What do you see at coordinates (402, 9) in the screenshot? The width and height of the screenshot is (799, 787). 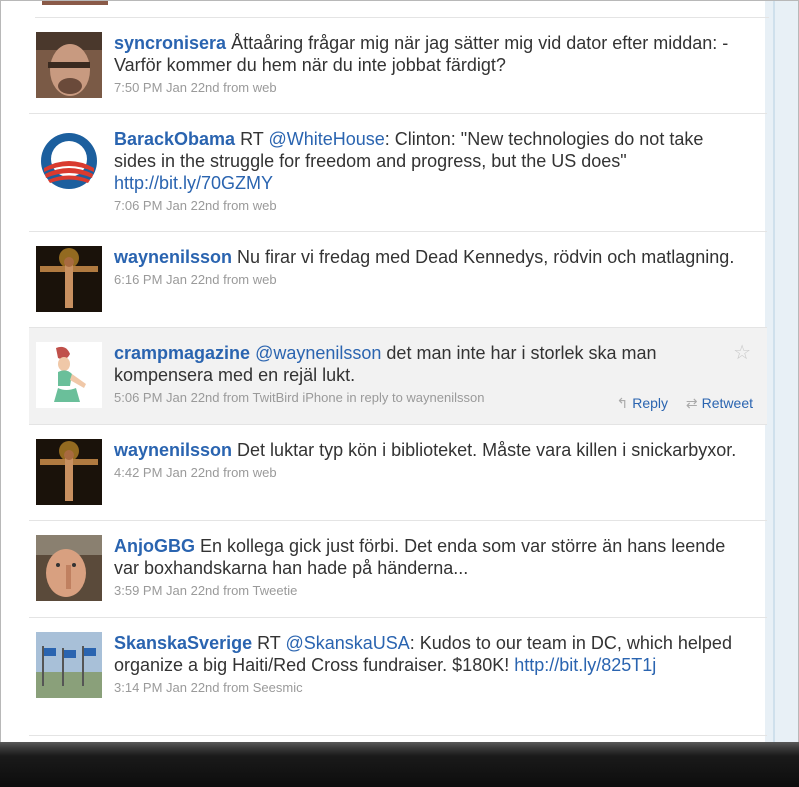 I see `previous-tweet-partial` at bounding box center [402, 9].